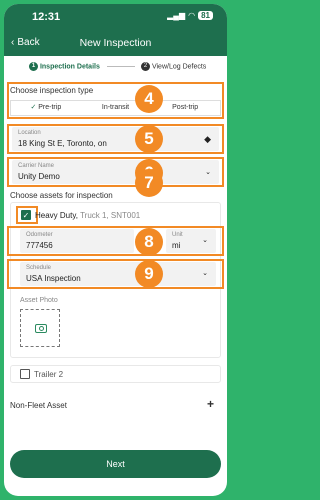 The height and width of the screenshot is (500, 320). Describe the element at coordinates (29, 133) in the screenshot. I see `location-label: Location` at that location.